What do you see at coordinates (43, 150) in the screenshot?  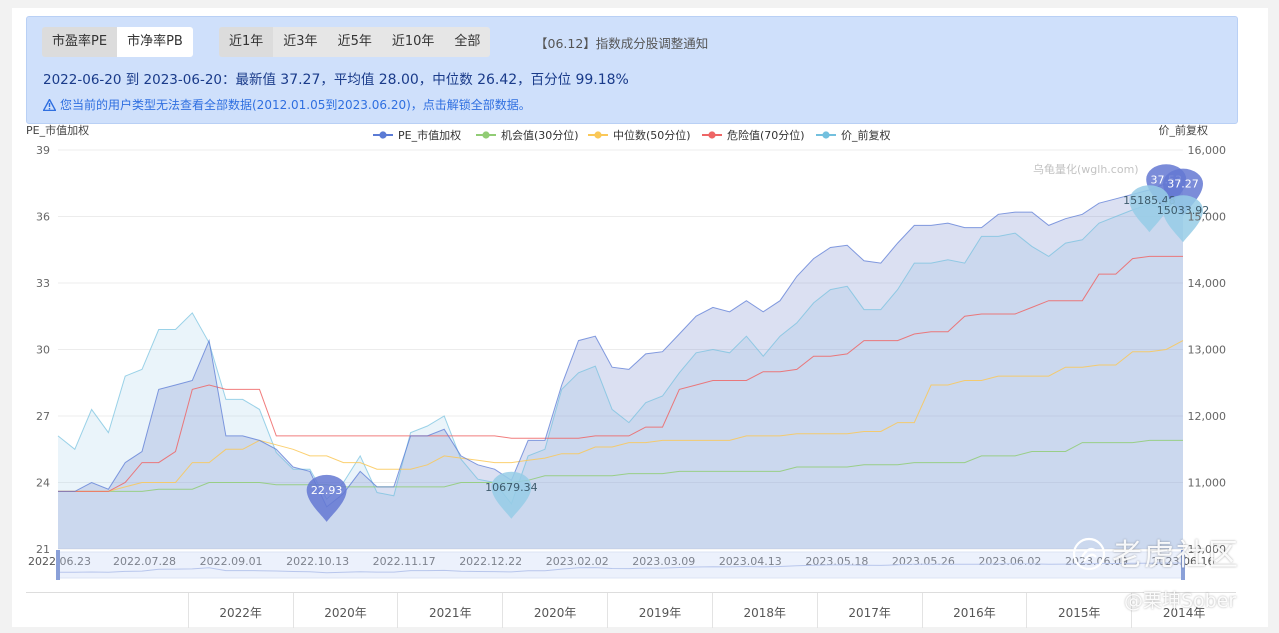 I see `y-tick-left-label: 39` at bounding box center [43, 150].